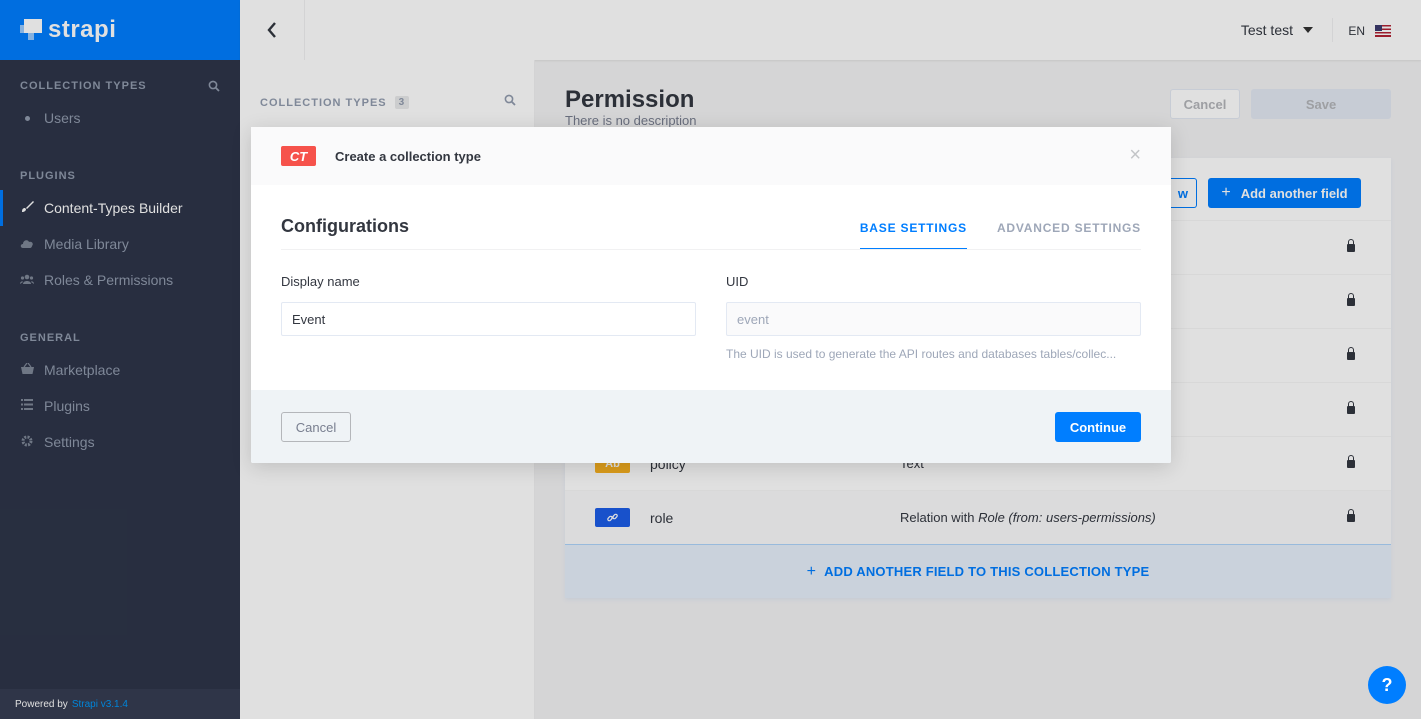  What do you see at coordinates (345, 226) in the screenshot?
I see `modal-subtitle: Configurations` at bounding box center [345, 226].